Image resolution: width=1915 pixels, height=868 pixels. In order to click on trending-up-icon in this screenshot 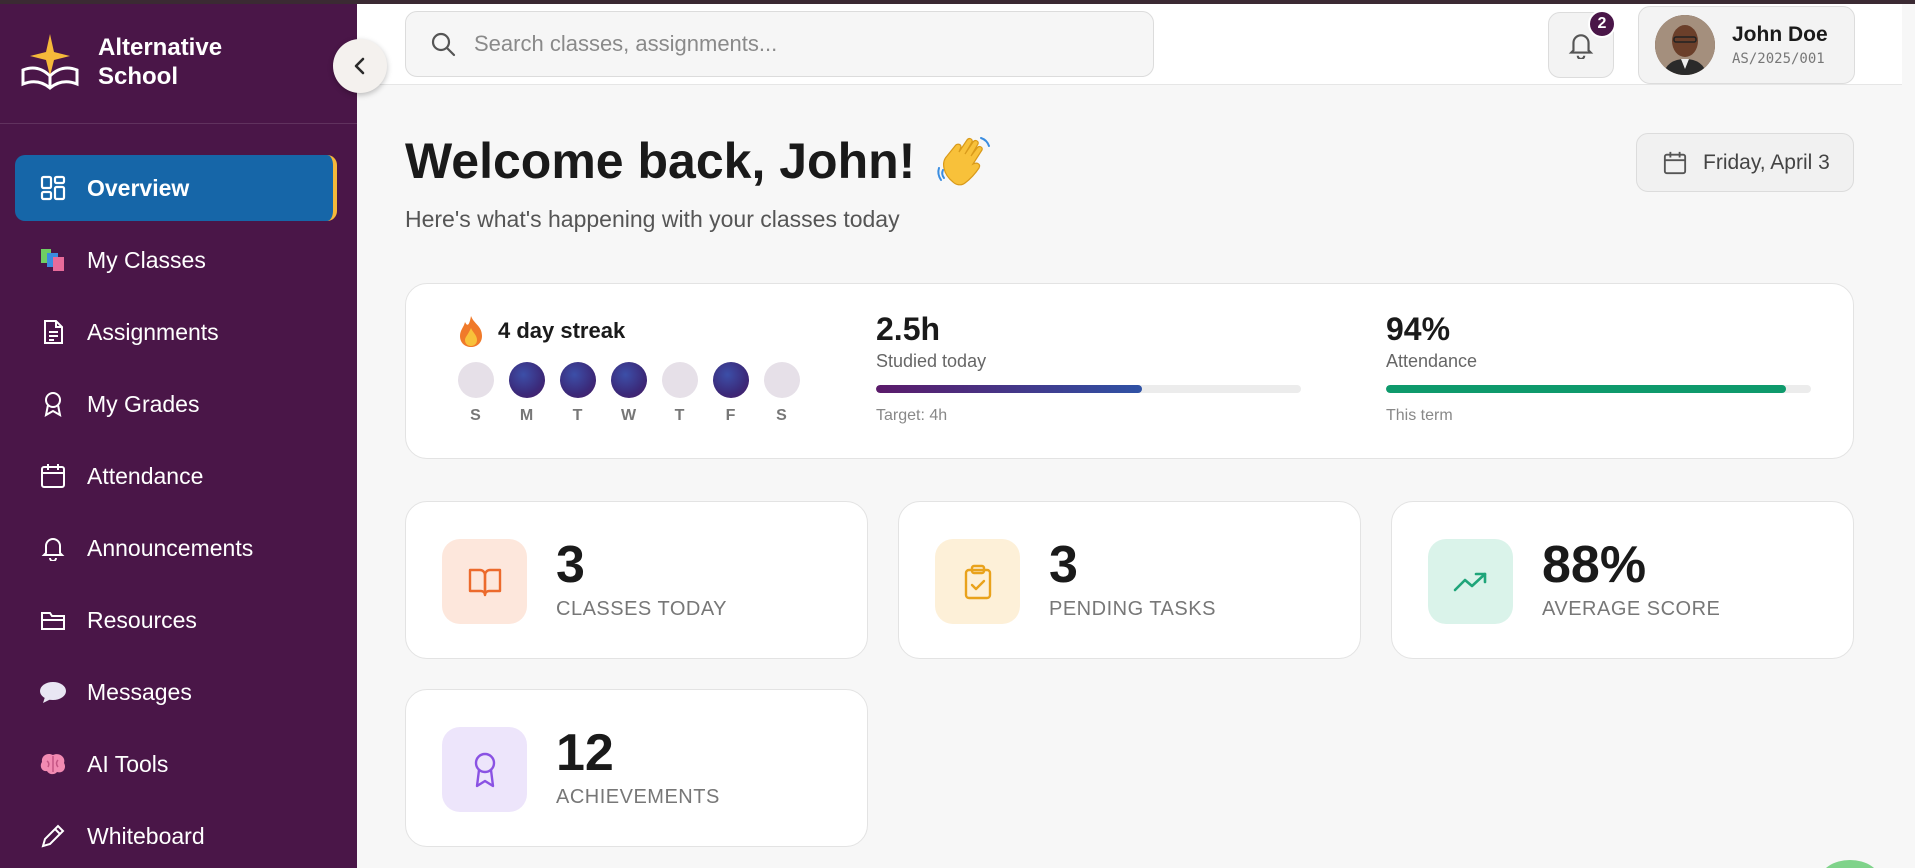, I will do `click(1469, 581)`.